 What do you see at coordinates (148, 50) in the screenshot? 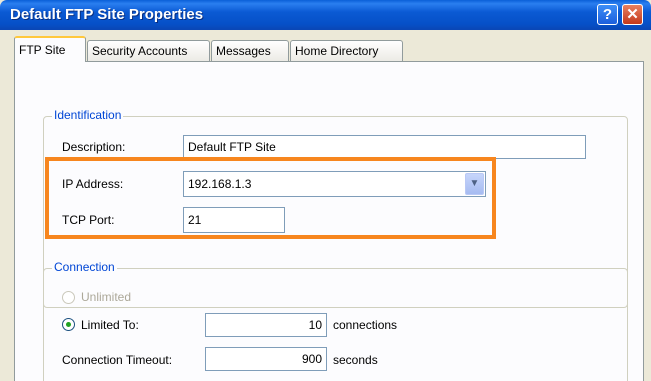
I see `tab-security-accounts: Security Accounts` at bounding box center [148, 50].